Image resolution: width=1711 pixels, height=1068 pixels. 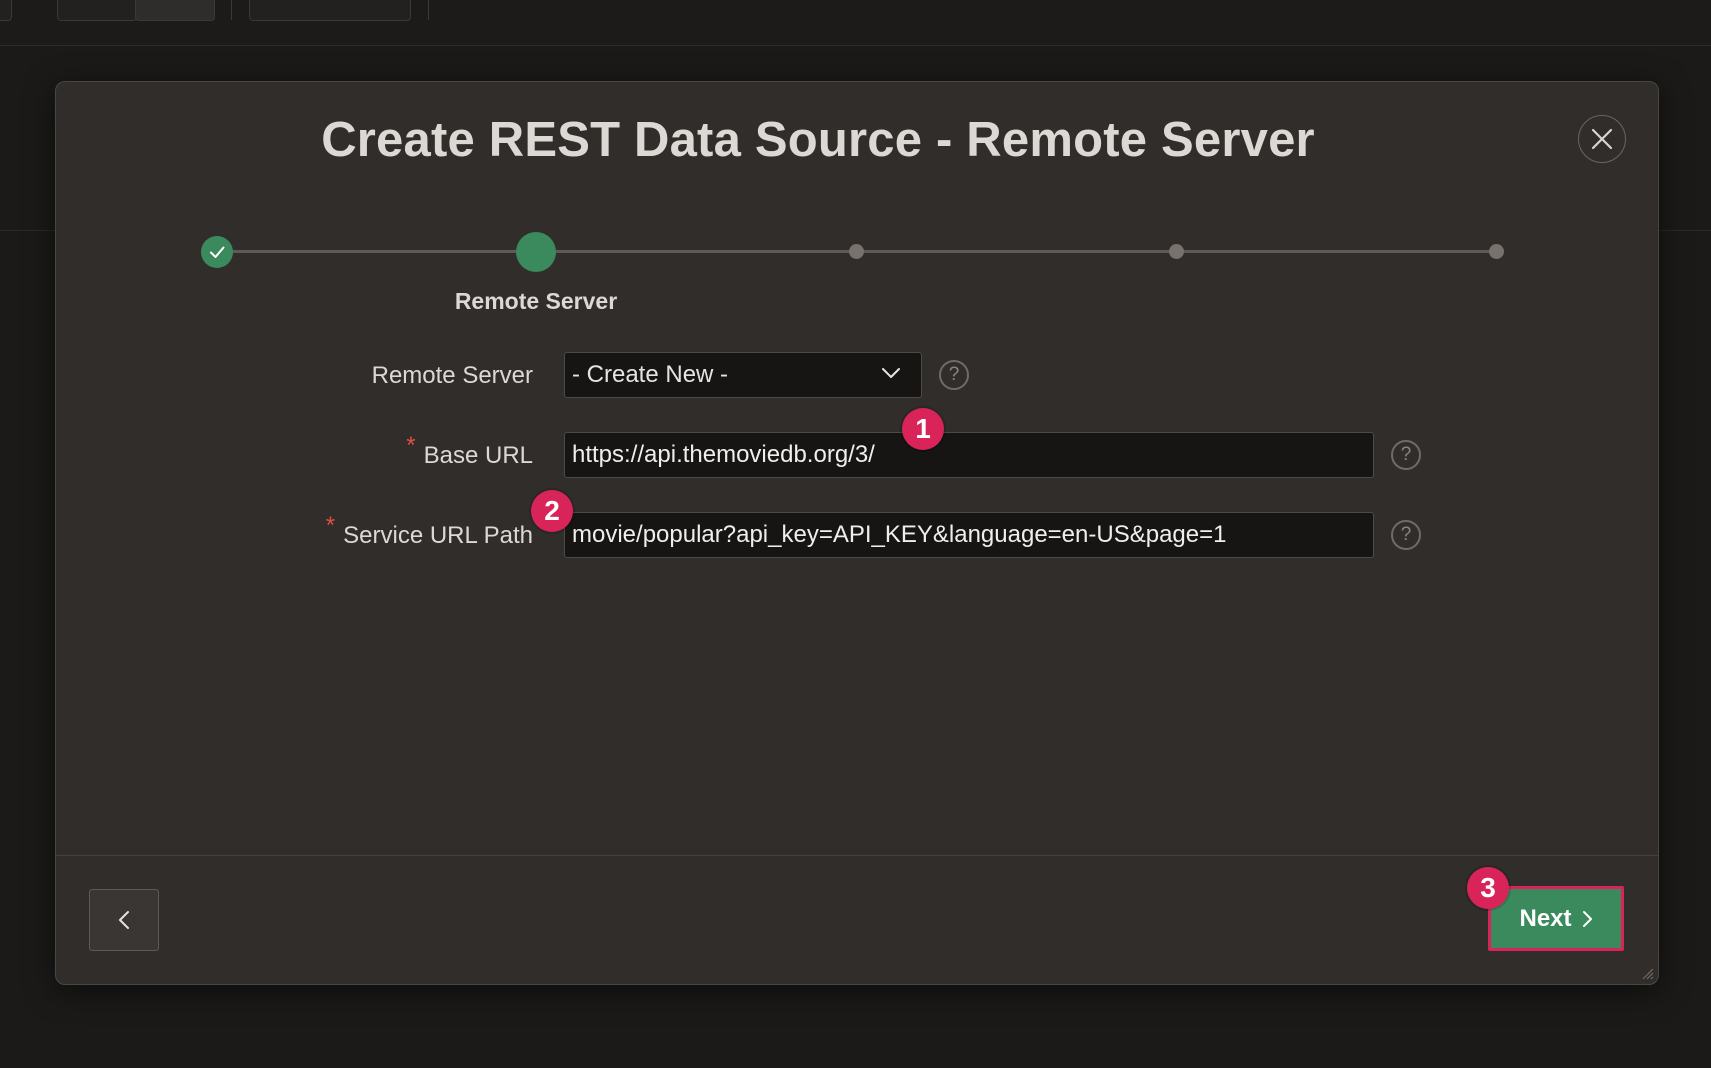 I want to click on annotation-badge-3: 3, so click(x=1488, y=888).